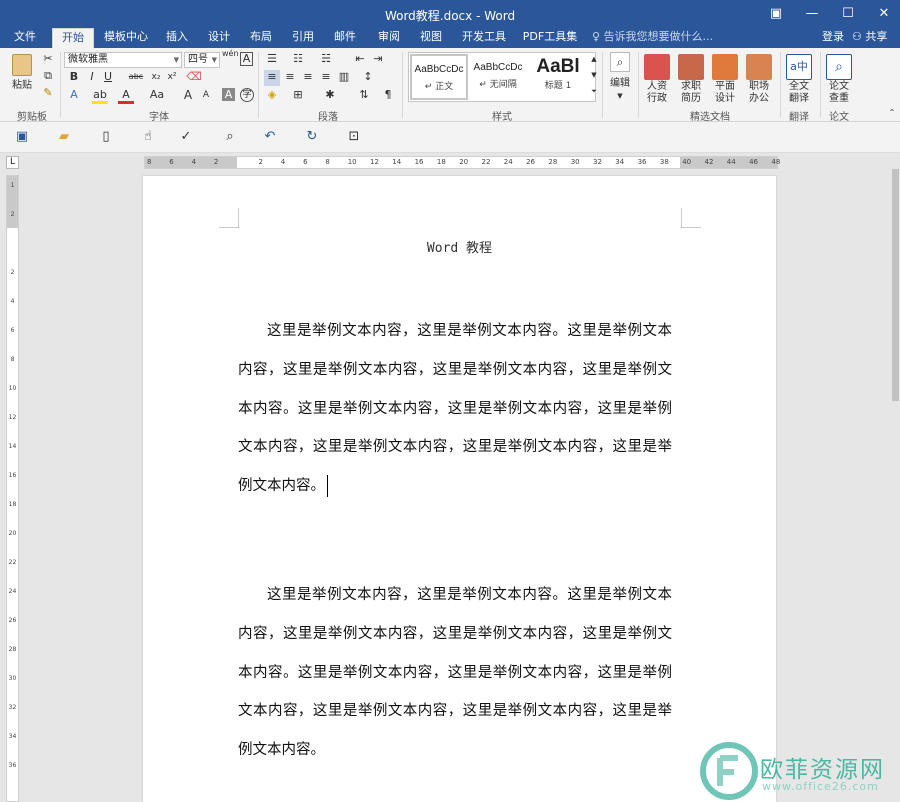 Image resolution: width=900 pixels, height=802 pixels. What do you see at coordinates (188, 96) in the screenshot?
I see `grow-font-button: A` at bounding box center [188, 96].